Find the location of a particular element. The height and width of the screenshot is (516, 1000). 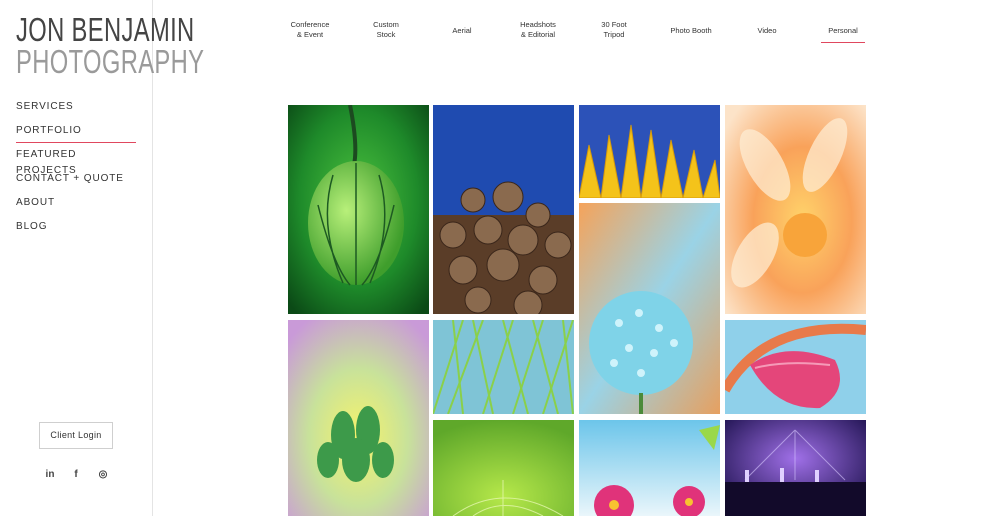

tab-video: Video is located at coordinates (767, 31).